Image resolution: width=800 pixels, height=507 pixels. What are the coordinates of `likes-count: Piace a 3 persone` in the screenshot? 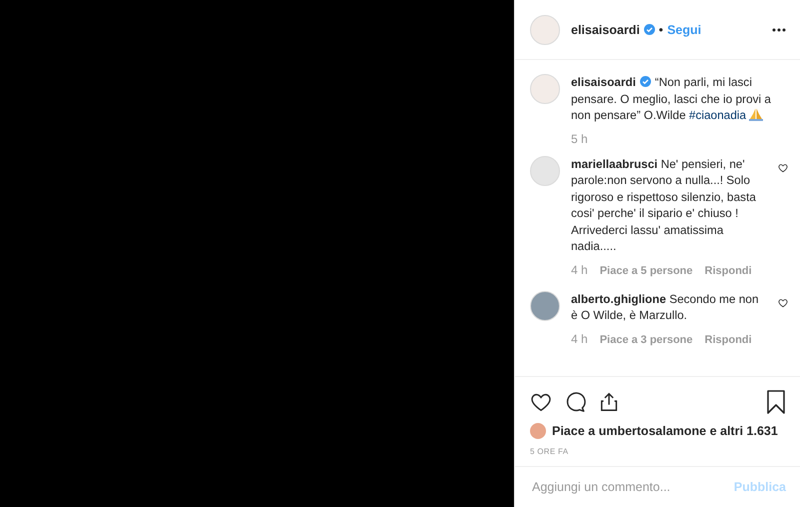 It's located at (646, 340).